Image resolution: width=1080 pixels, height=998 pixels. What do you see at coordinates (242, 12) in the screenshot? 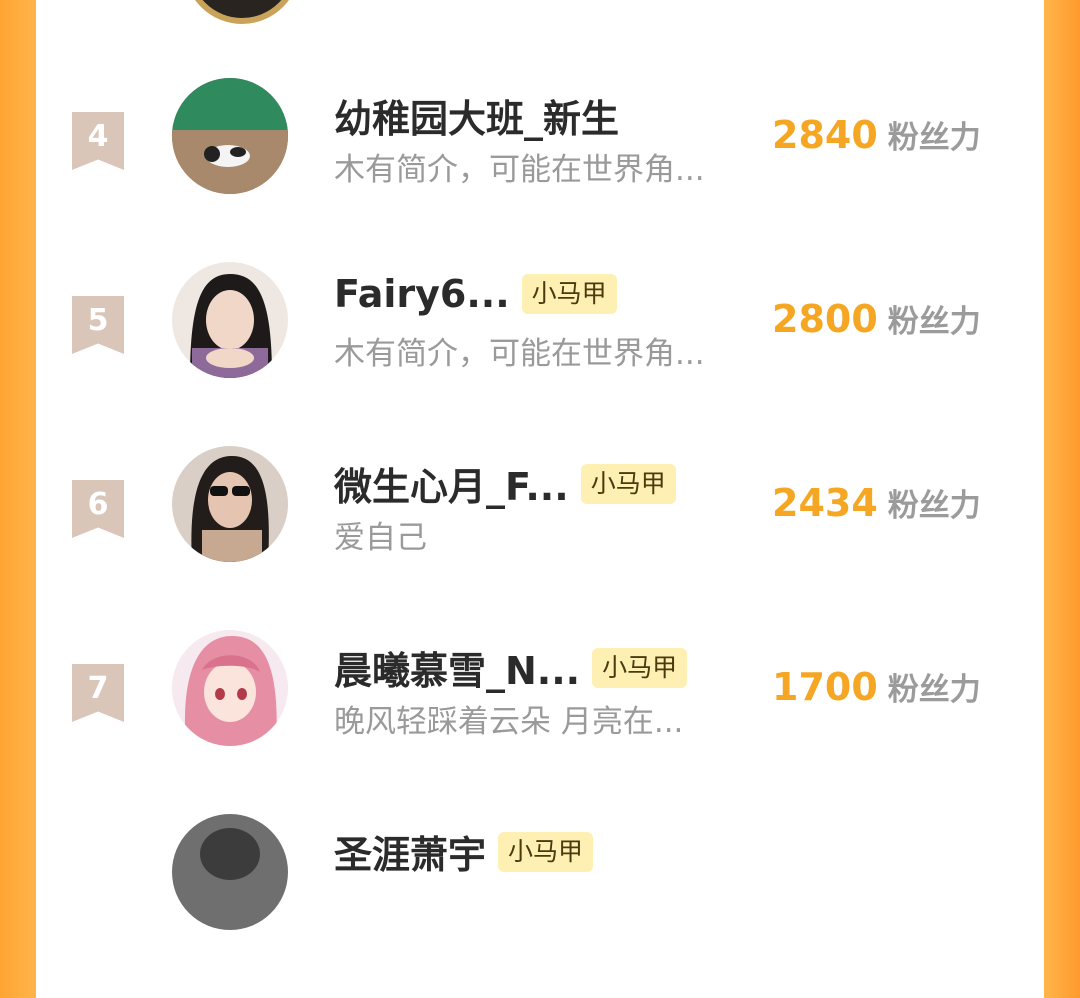
I see `avatar-previous` at bounding box center [242, 12].